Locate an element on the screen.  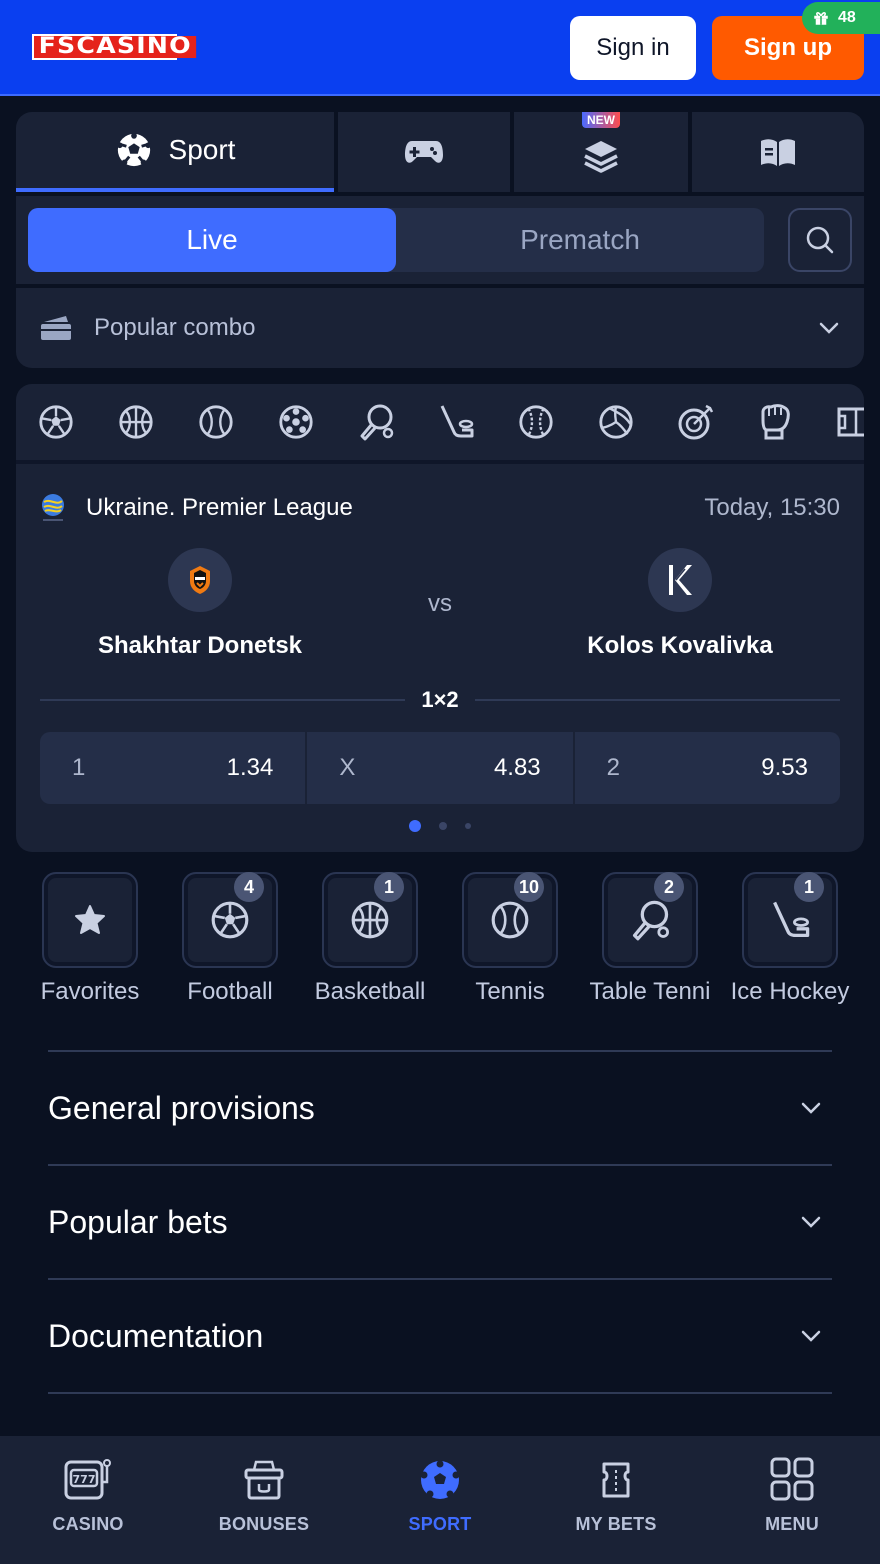
search-button is located at coordinates (820, 240).